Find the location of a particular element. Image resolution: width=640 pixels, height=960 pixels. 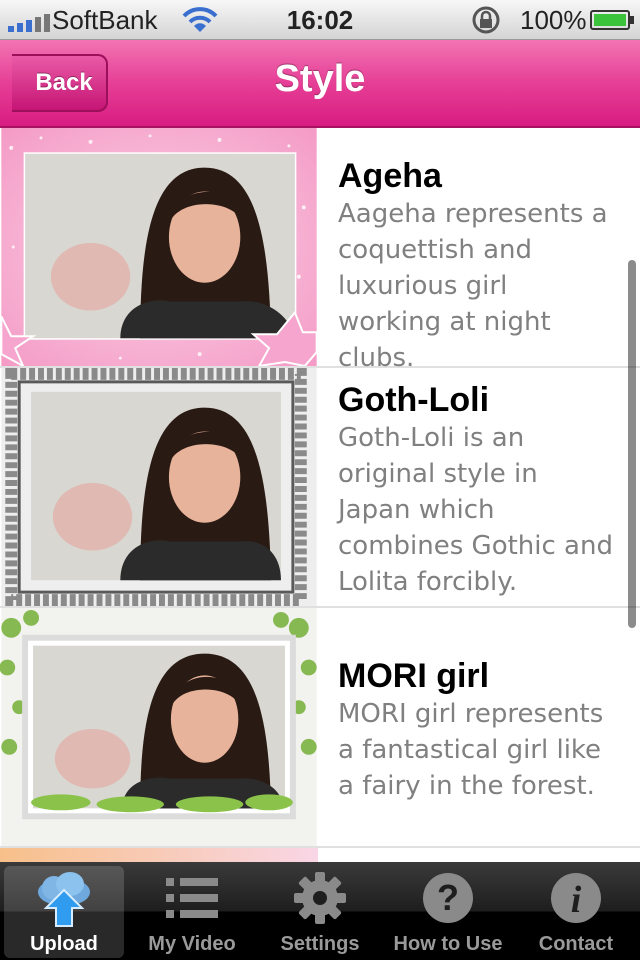

tab-upload: Upload is located at coordinates (64, 911).